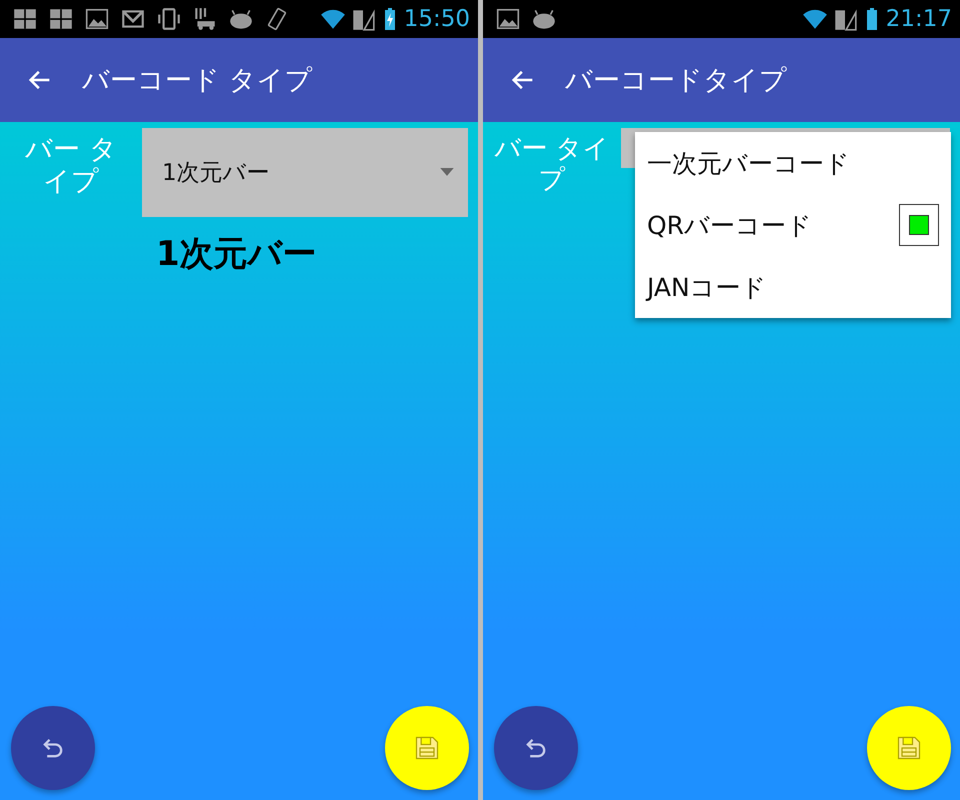 The image size is (960, 800). Describe the element at coordinates (793, 163) in the screenshot. I see `menu-item: 一次元バーコード` at that location.